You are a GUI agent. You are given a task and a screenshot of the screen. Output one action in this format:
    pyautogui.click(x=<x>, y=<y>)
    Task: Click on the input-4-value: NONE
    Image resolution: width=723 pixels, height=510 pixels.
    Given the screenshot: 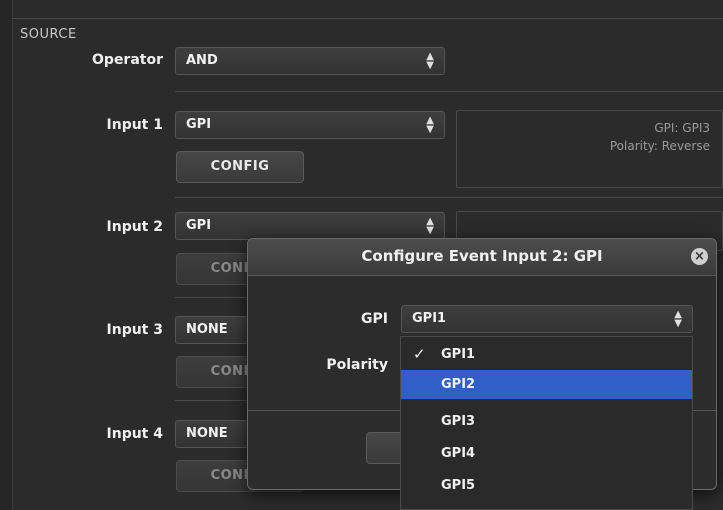 What is the action you would take?
    pyautogui.click(x=207, y=433)
    